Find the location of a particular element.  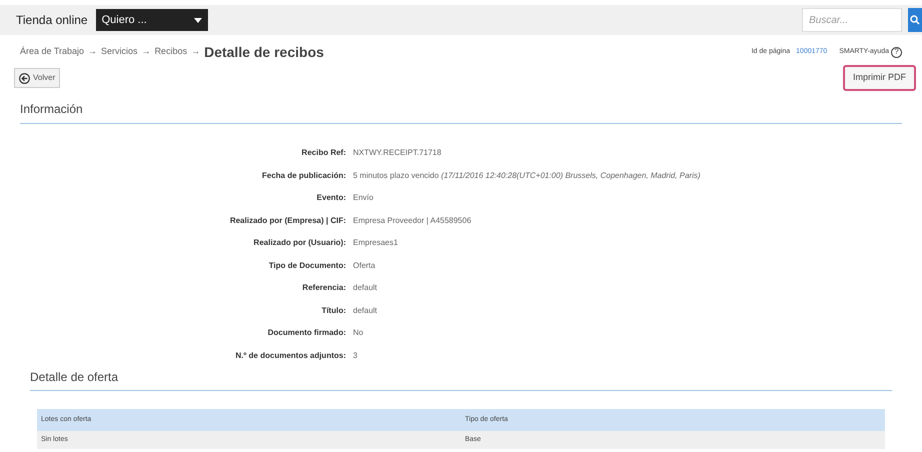

field-label: Fecha de publicación: is located at coordinates (303, 176).